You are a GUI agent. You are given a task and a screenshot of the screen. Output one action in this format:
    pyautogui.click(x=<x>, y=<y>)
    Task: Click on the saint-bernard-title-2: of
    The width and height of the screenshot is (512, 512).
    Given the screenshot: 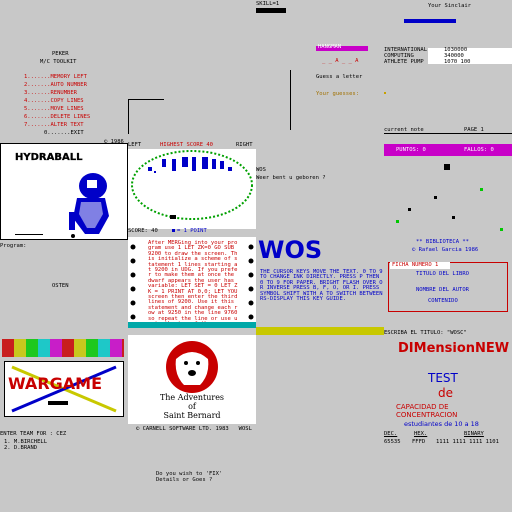 What is the action you would take?
    pyautogui.click(x=192, y=406)
    